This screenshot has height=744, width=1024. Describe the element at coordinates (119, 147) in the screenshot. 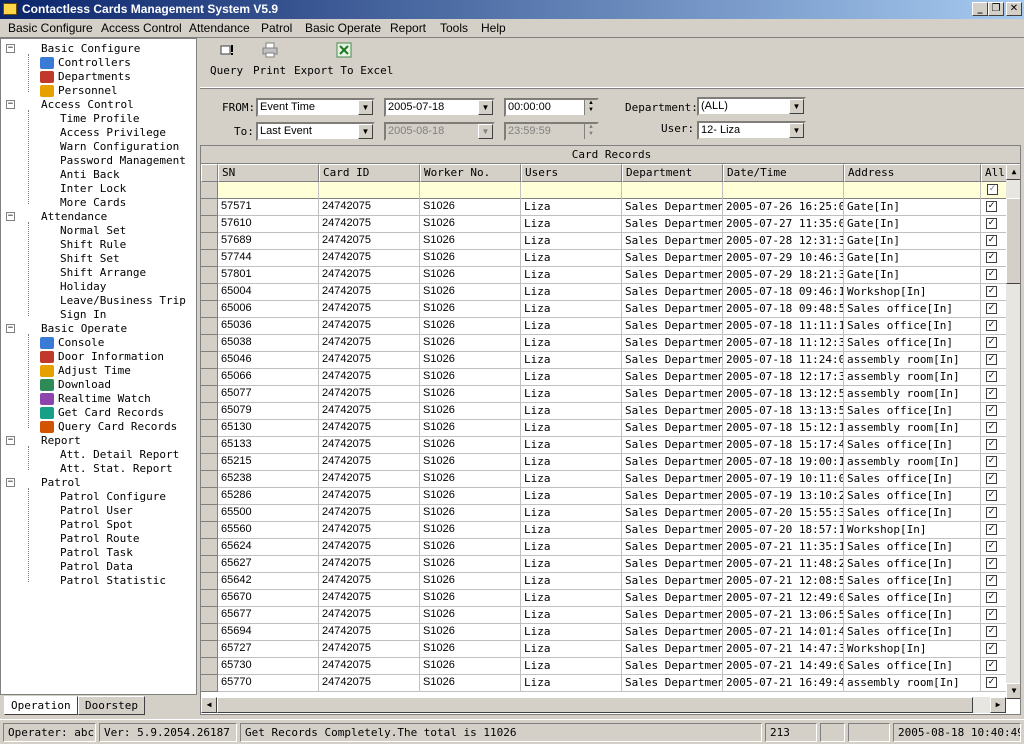

I see `tree-item: Warn Configuration` at that location.